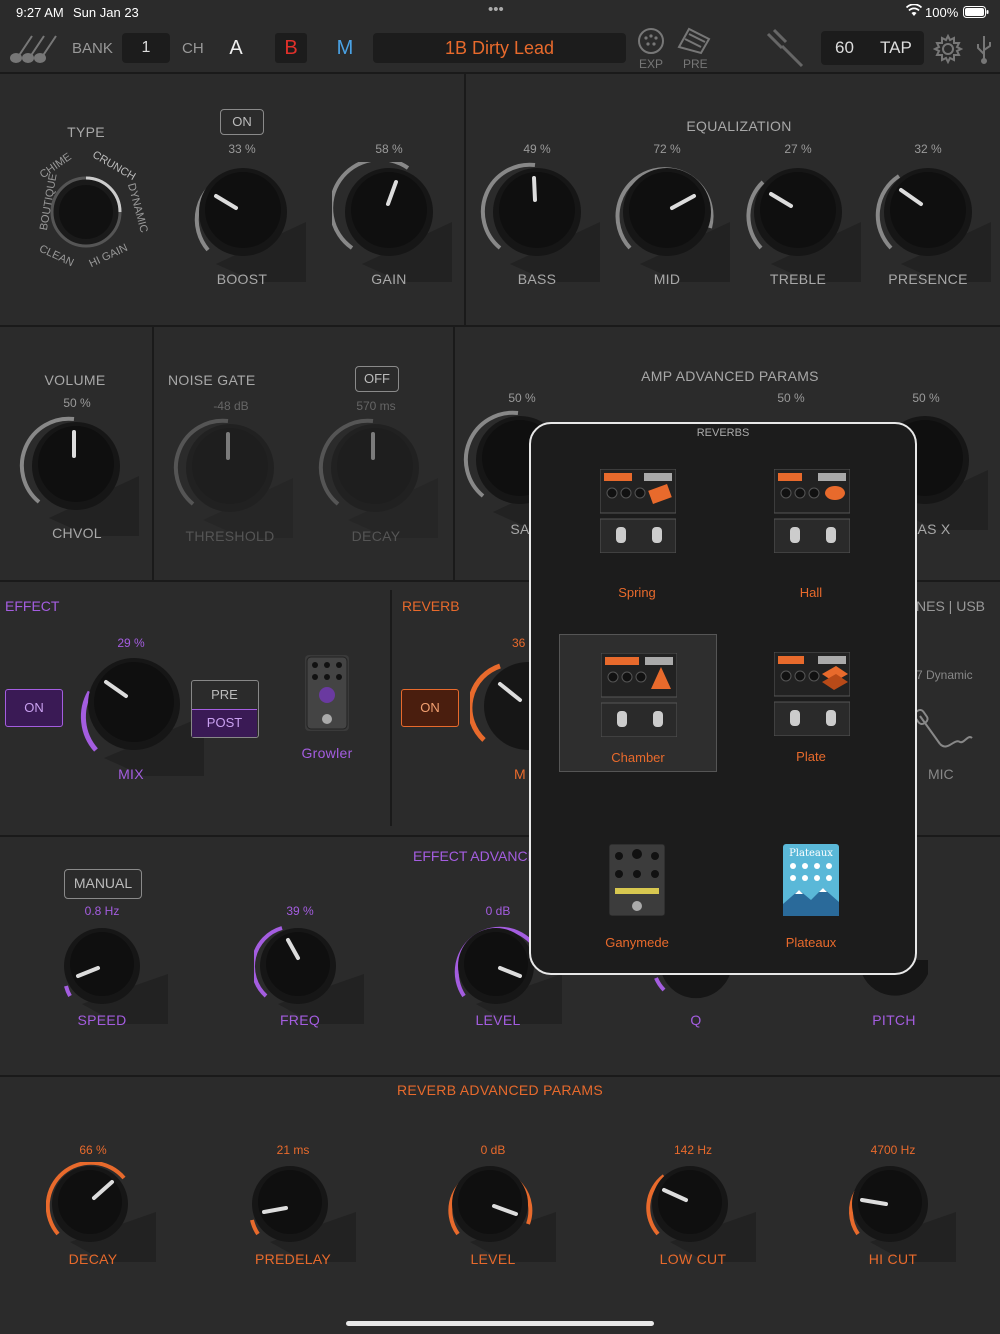 The image size is (1000, 1334). What do you see at coordinates (950, 606) in the screenshot?
I see `input-source-header: NES | USB` at bounding box center [950, 606].